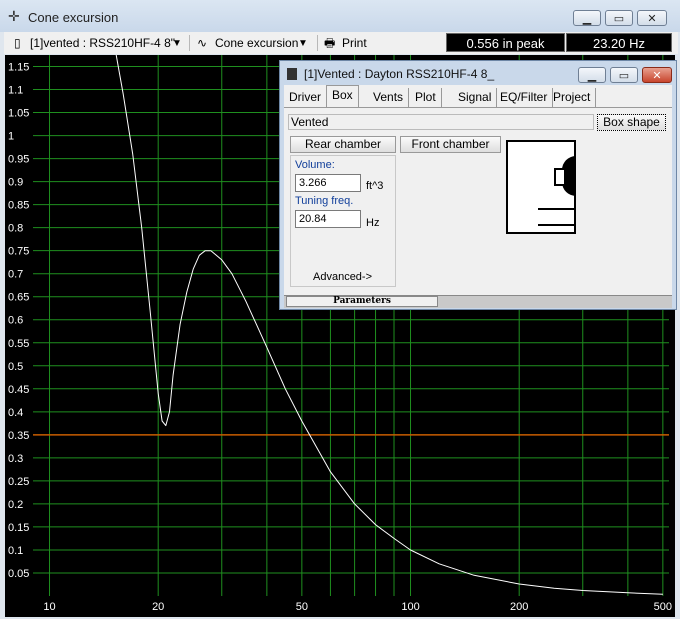 This screenshot has width=680, height=619. I want to click on tab-driver: Driver, so click(305, 97).